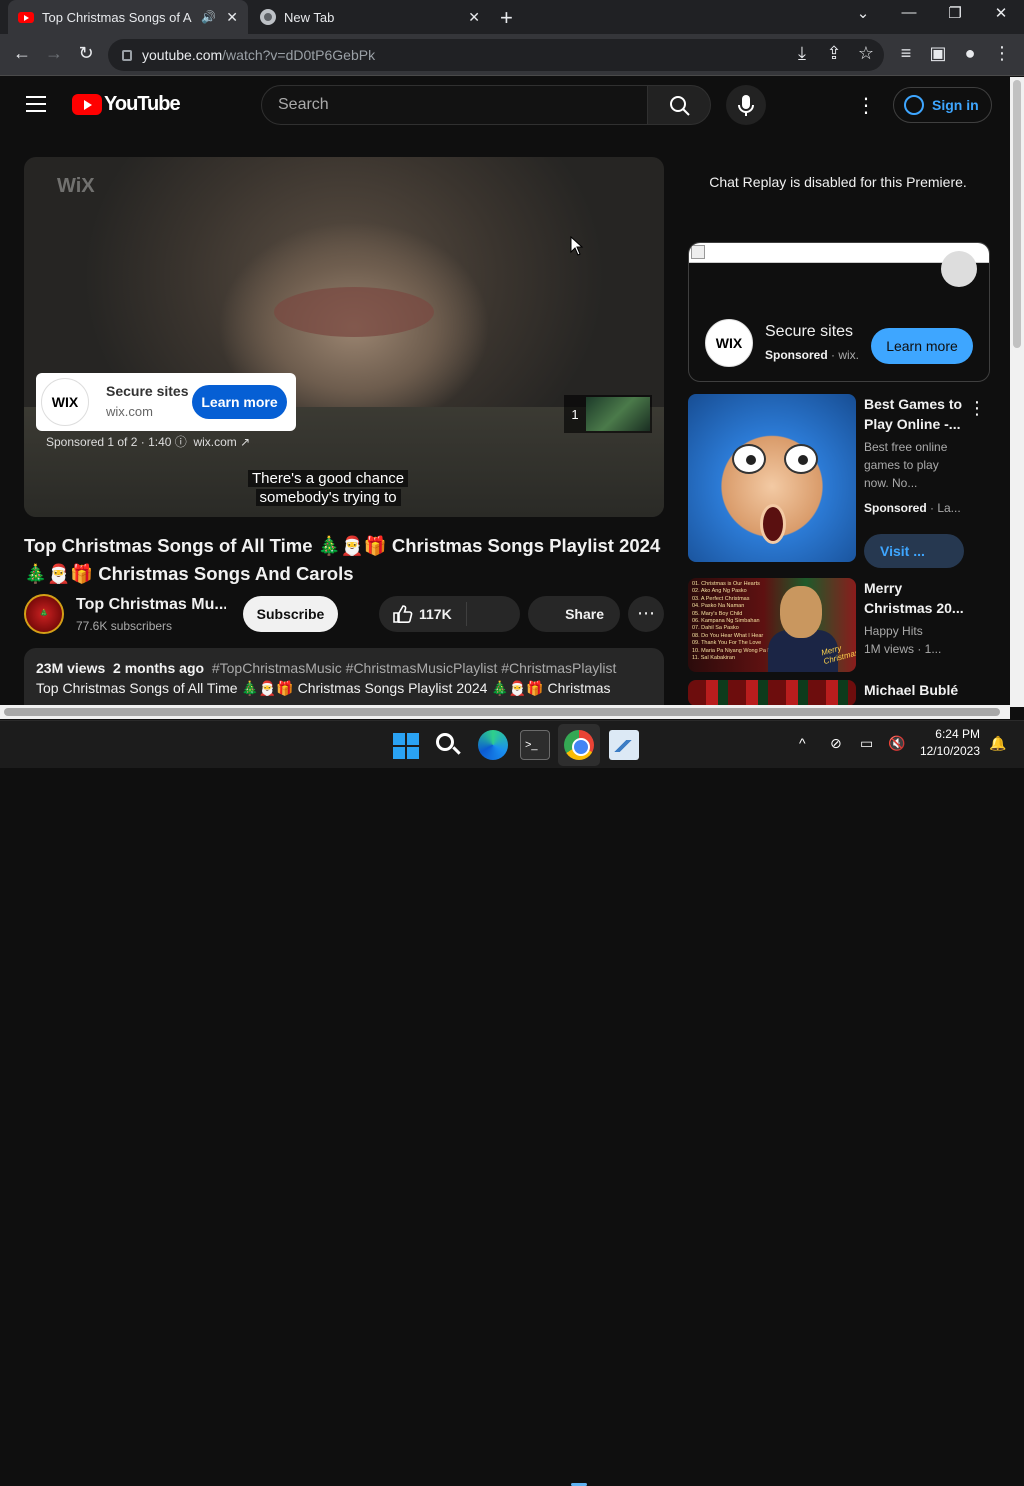 Image resolution: width=1024 pixels, height=1486 pixels. What do you see at coordinates (836, 743) in the screenshot?
I see `network-status-icon: ⊘` at bounding box center [836, 743].